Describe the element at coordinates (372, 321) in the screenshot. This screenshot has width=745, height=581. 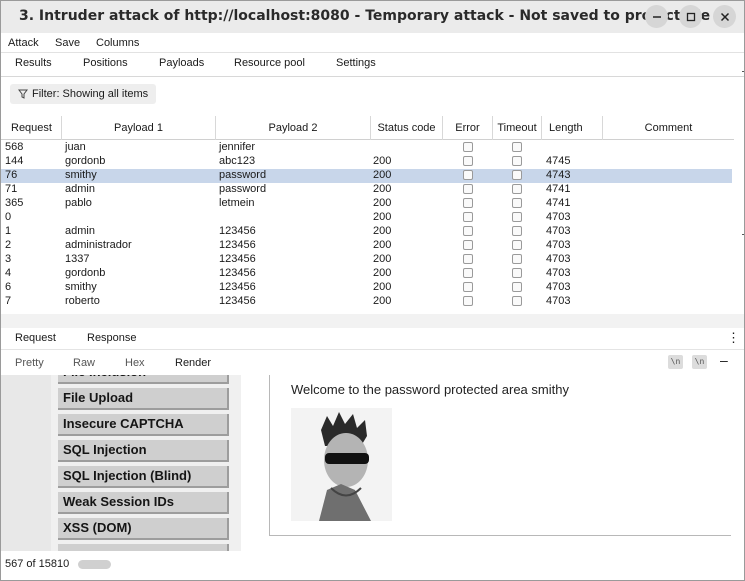
I see `pane-divider` at that location.